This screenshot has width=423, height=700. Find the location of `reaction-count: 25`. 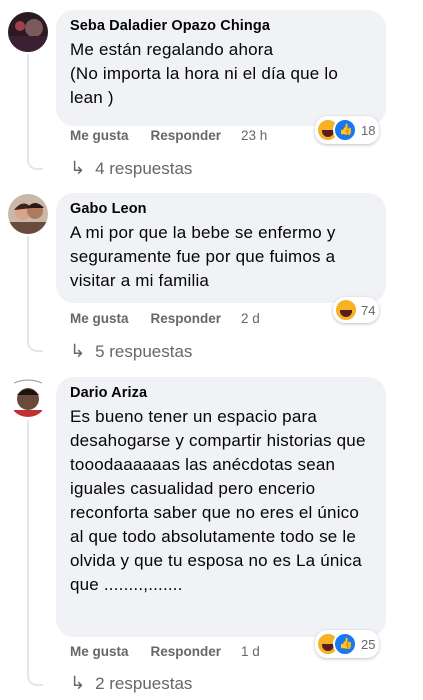

reaction-count: 25 is located at coordinates (368, 644).